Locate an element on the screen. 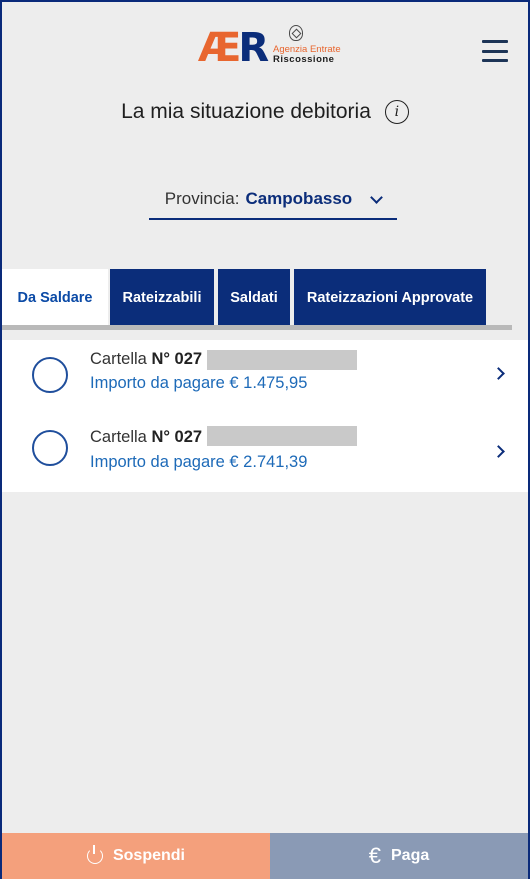  tab-rateizzazioni-approvate: Rateizzazioni Approvate is located at coordinates (390, 298).